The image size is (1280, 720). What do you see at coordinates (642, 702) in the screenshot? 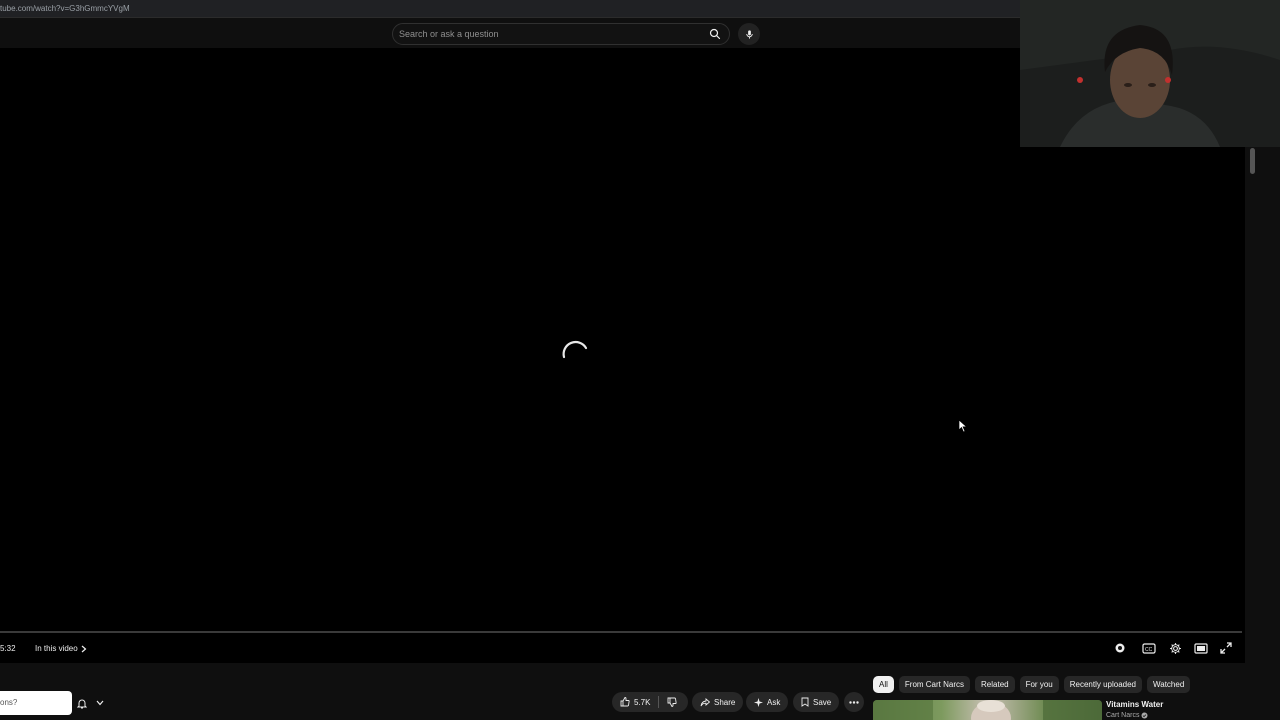
I see `like-count: 5.7K` at bounding box center [642, 702].